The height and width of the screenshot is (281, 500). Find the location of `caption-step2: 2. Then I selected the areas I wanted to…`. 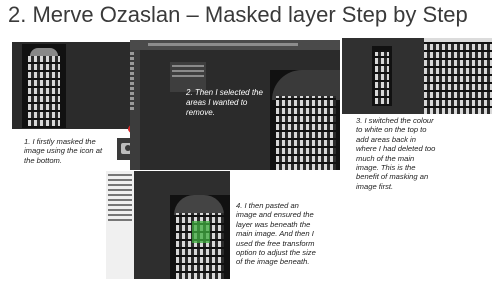

caption-step2: 2. Then I selected the areas I wanted to… is located at coordinates (224, 102).